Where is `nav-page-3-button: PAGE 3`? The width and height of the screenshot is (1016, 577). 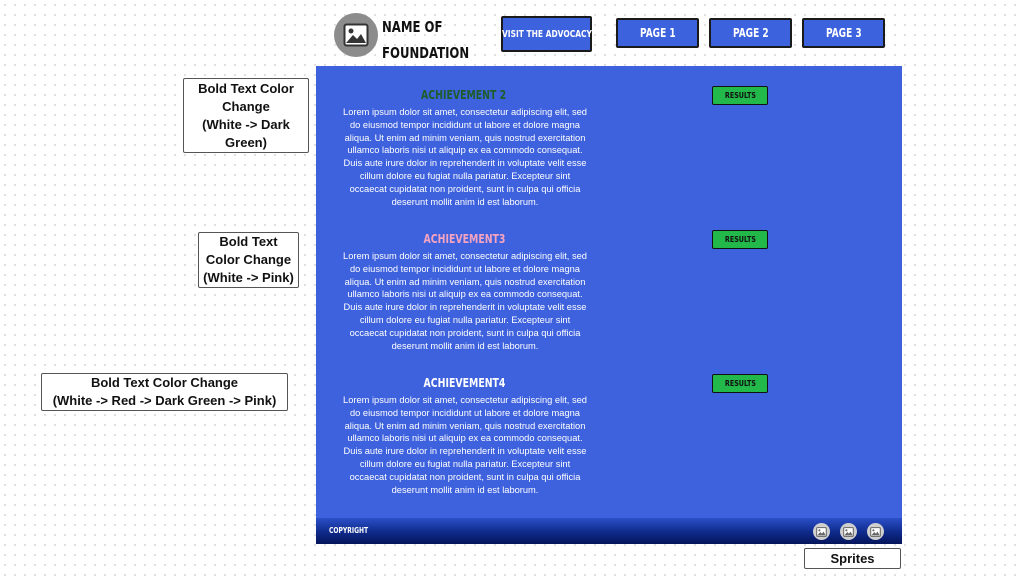 nav-page-3-button: PAGE 3 is located at coordinates (843, 33).